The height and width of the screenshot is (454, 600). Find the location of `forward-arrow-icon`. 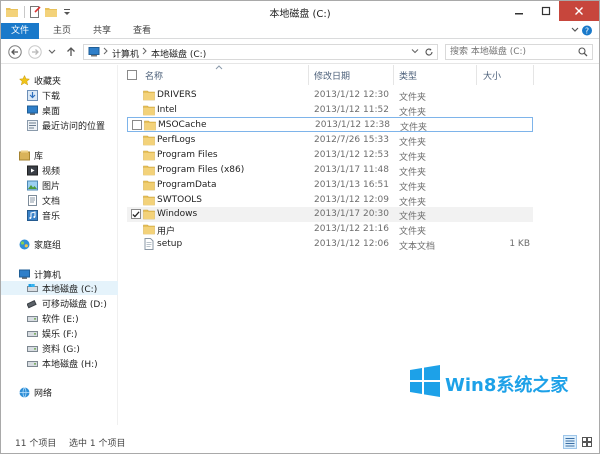

forward-arrow-icon is located at coordinates (35, 52).